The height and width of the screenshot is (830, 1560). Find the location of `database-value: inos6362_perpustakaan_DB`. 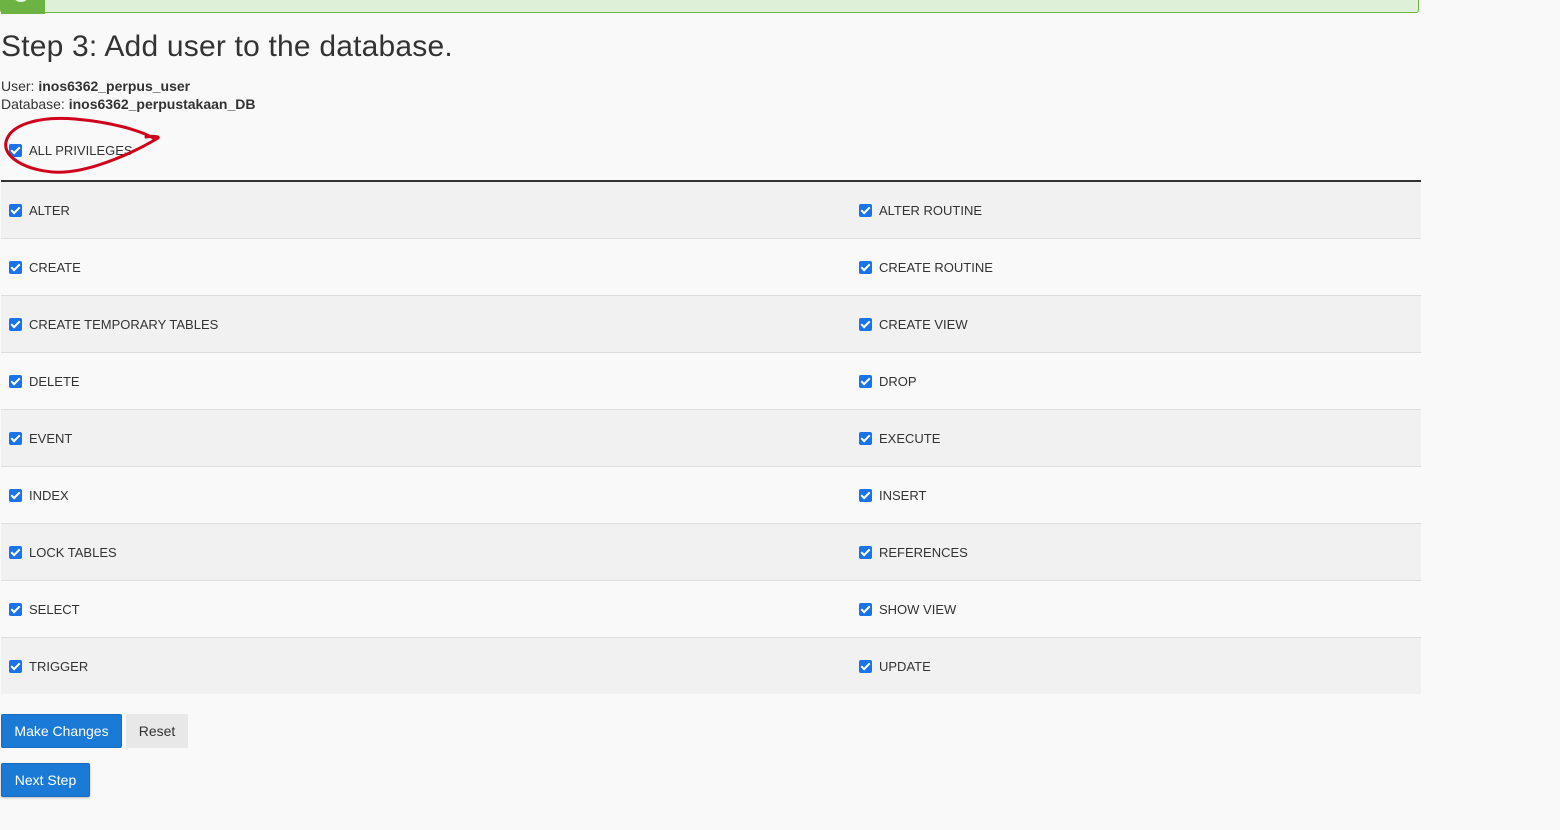

database-value: inos6362_perpustakaan_DB is located at coordinates (162, 104).